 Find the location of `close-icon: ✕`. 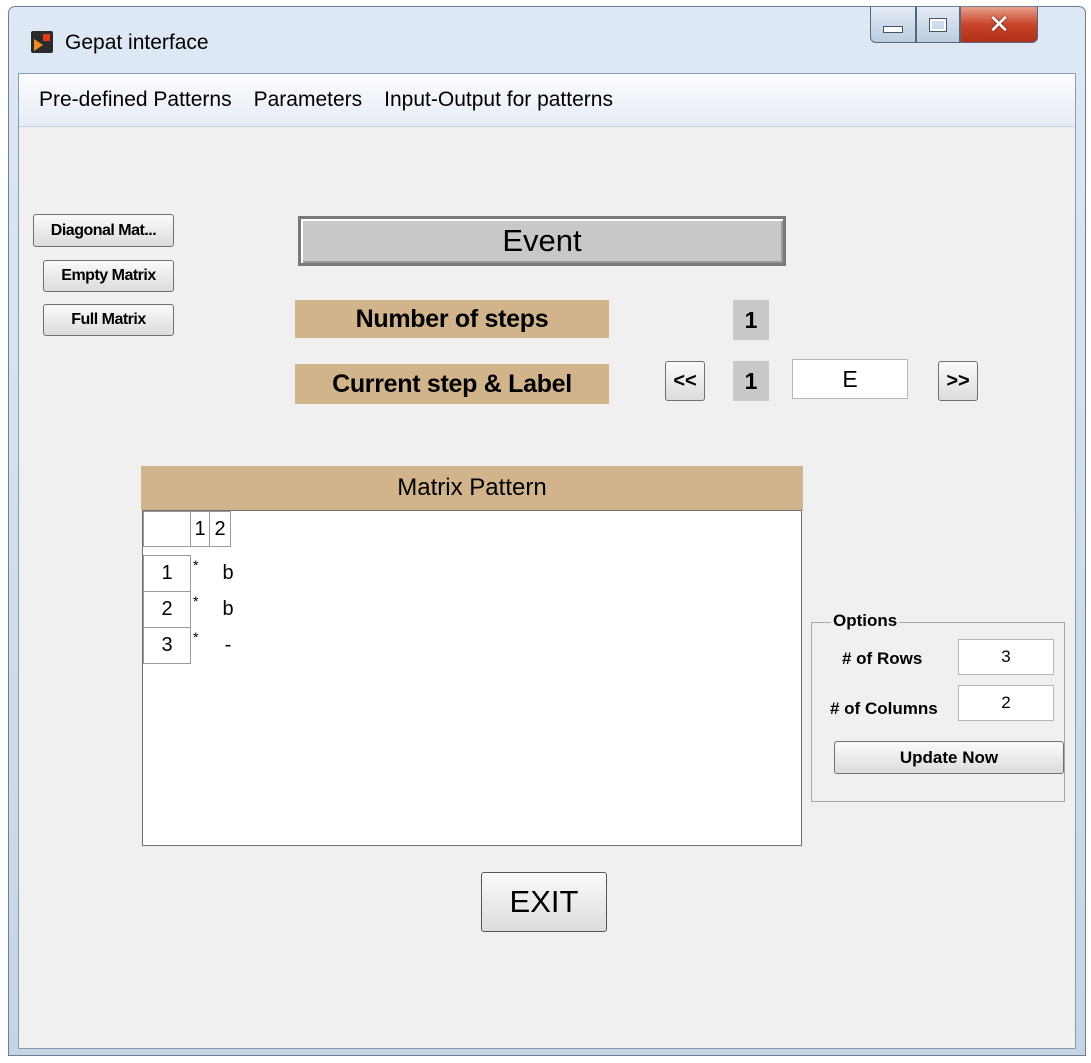

close-icon: ✕ is located at coordinates (999, 24).